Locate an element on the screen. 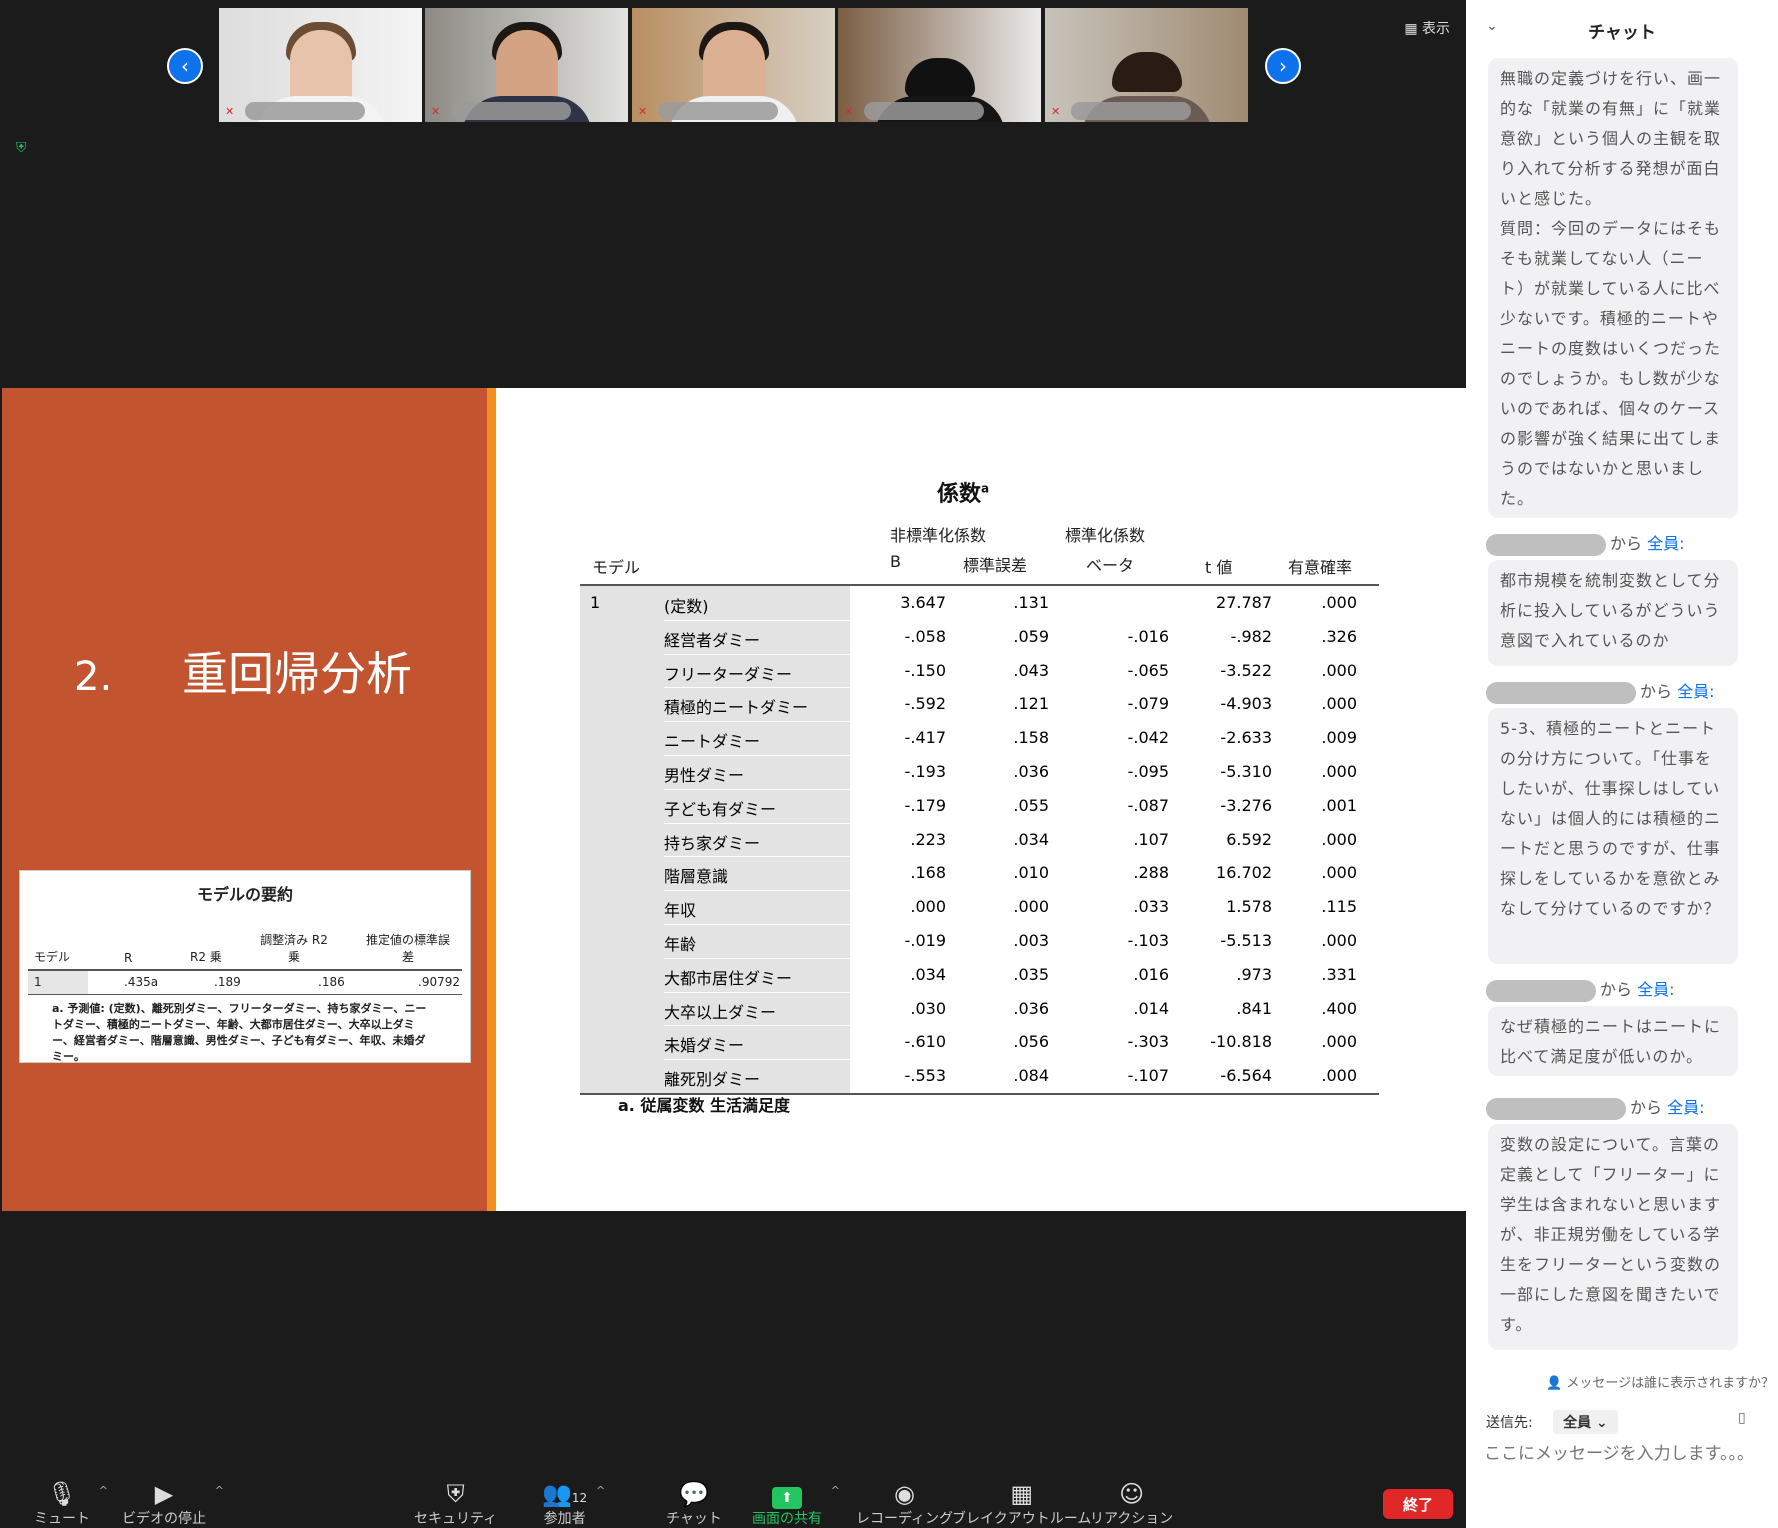 The width and height of the screenshot is (1778, 1528). coef-table-title: 係数a is located at coordinates (963, 494).